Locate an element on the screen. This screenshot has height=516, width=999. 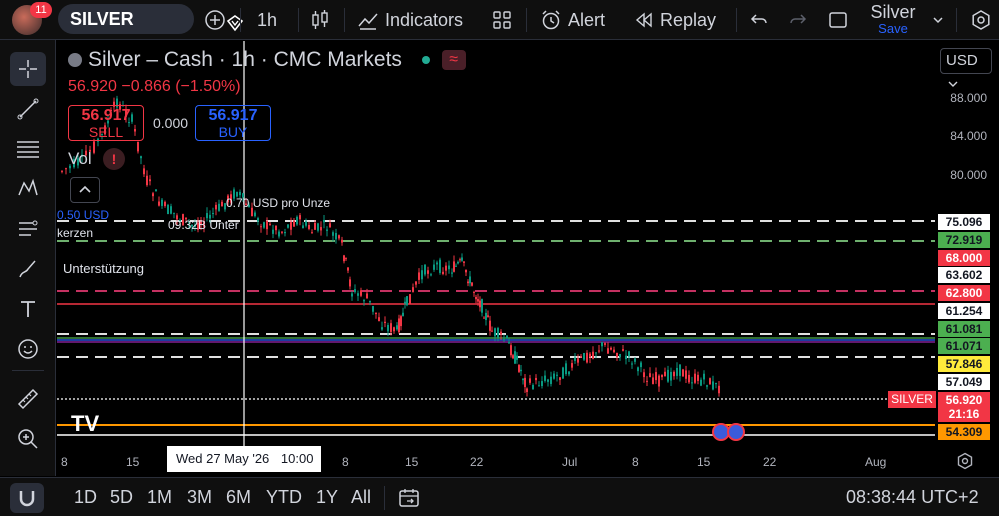
ruler-tool is located at coordinates (28, 399).